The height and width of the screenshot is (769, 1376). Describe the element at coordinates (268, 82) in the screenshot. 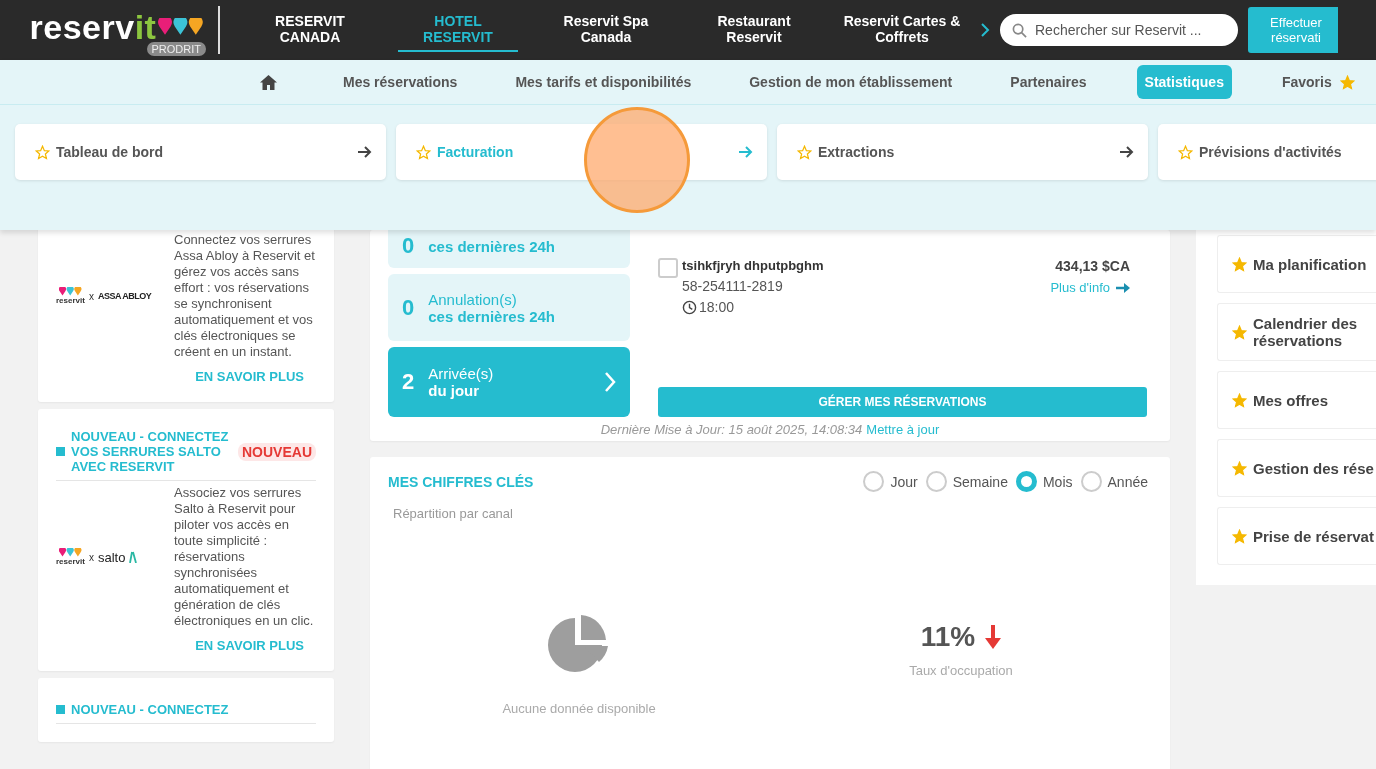

I see `home-icon` at that location.